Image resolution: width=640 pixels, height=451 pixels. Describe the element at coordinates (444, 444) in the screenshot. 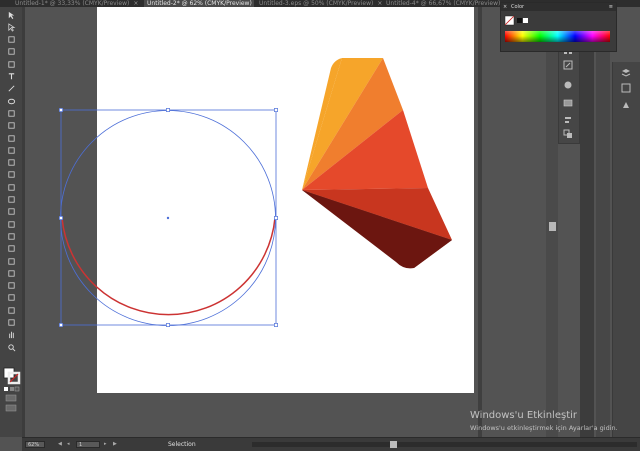

I see `horizontal-scrollbar` at that location.